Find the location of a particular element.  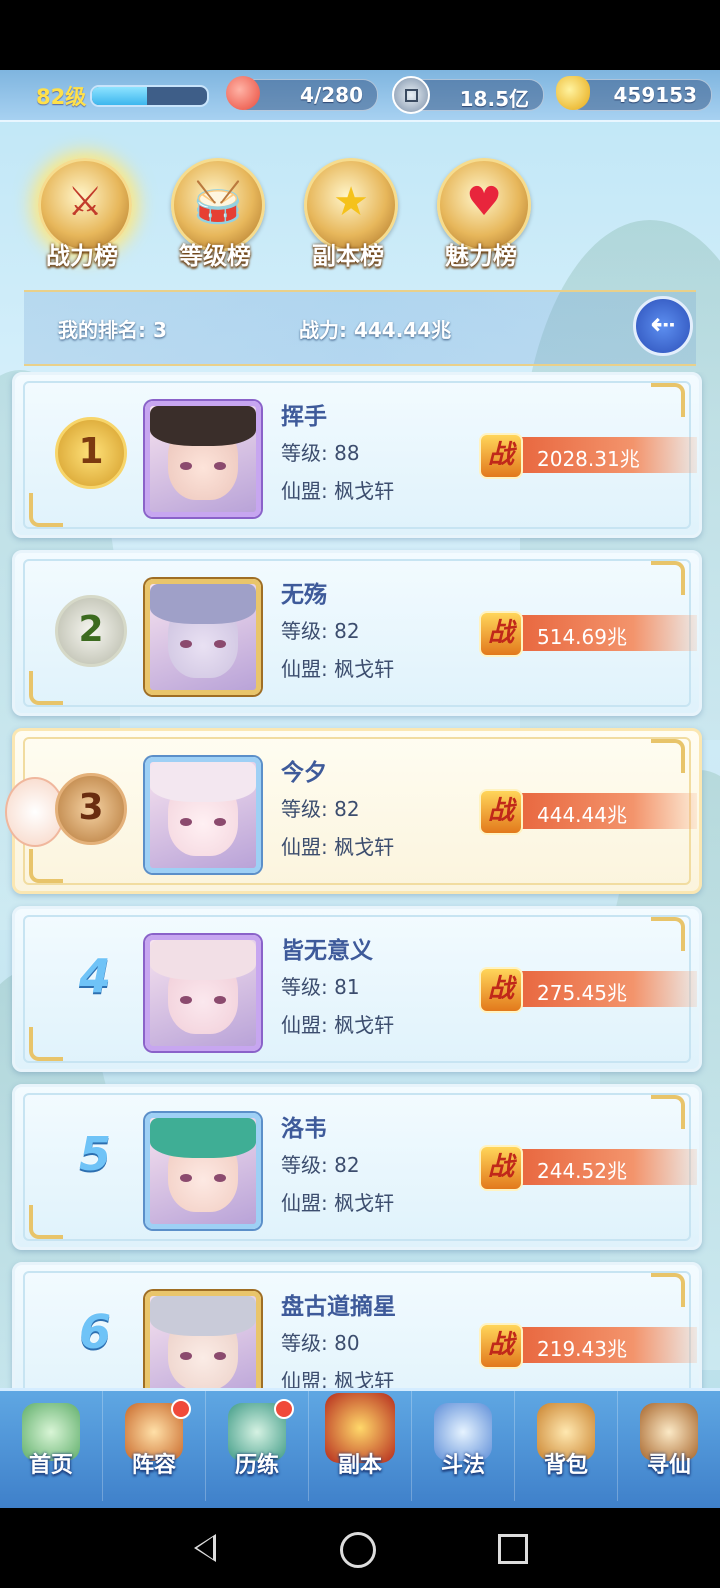

nav-dungeon: 副本 is located at coordinates (360, 1446).